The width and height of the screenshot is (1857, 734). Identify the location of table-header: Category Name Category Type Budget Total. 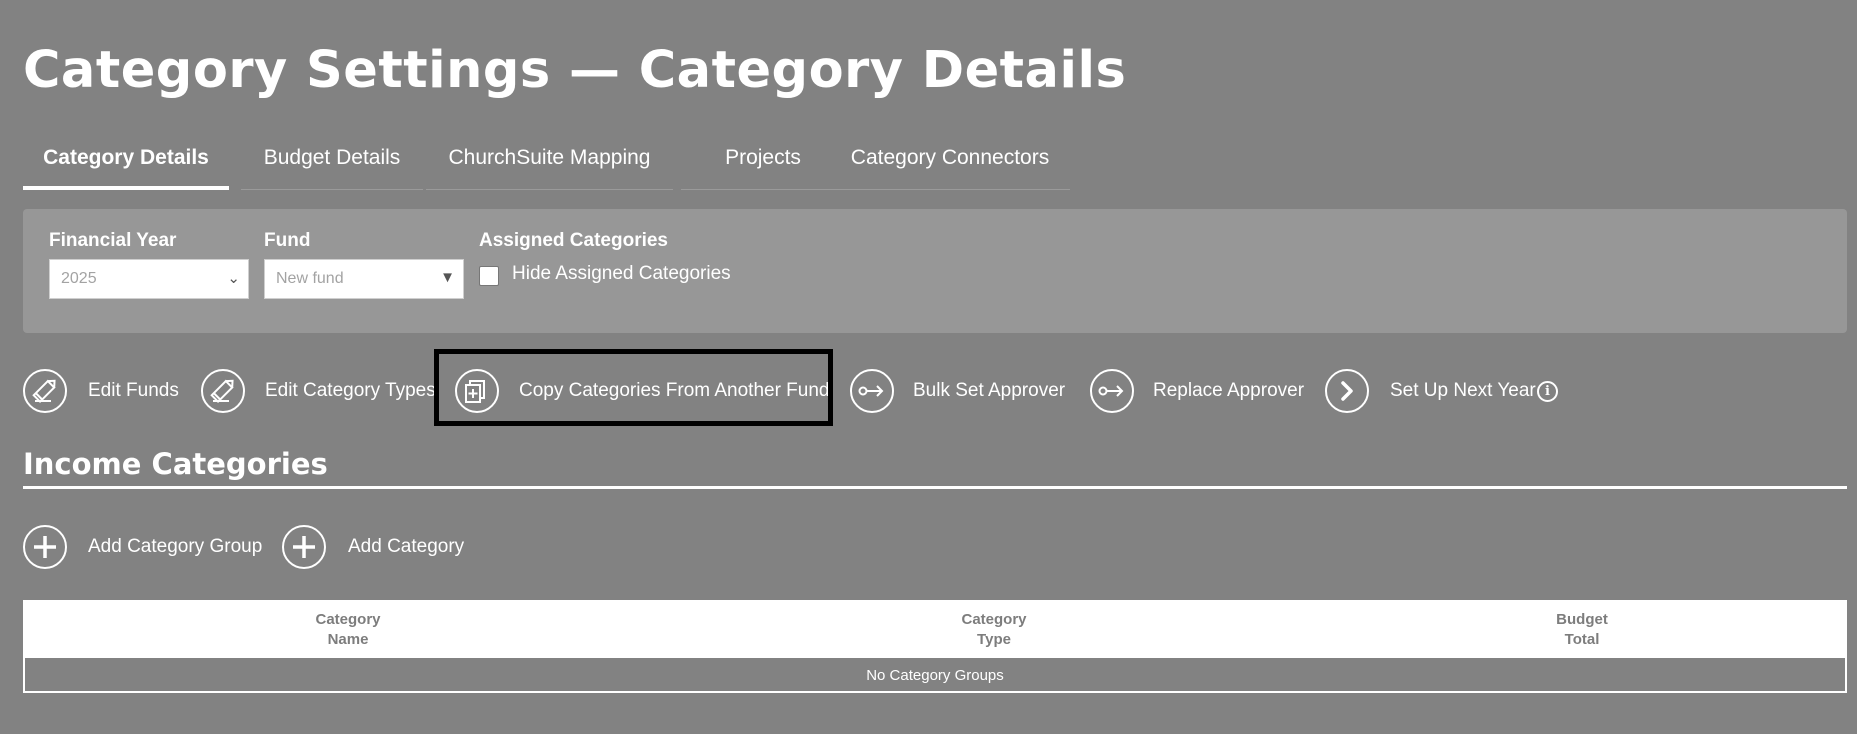
(935, 630).